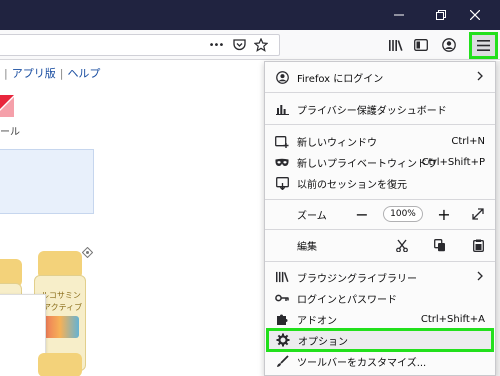  Describe the element at coordinates (7, 106) in the screenshot. I see `site-logo-icon` at that location.